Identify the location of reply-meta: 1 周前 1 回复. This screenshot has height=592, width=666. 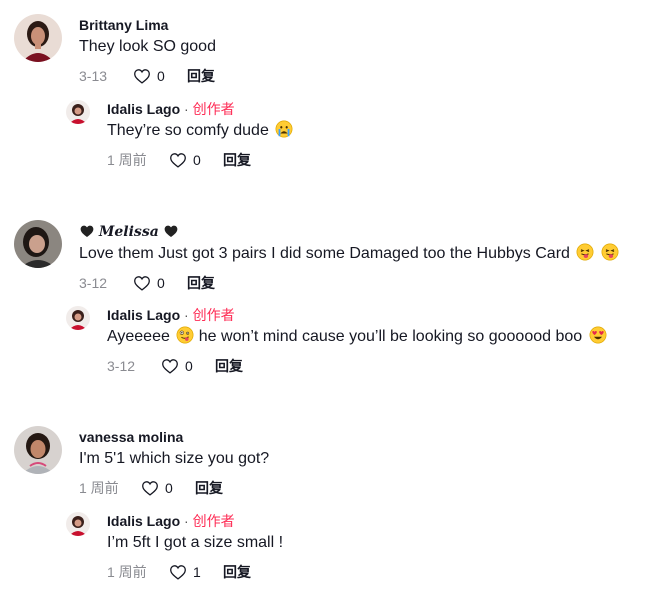
(195, 572).